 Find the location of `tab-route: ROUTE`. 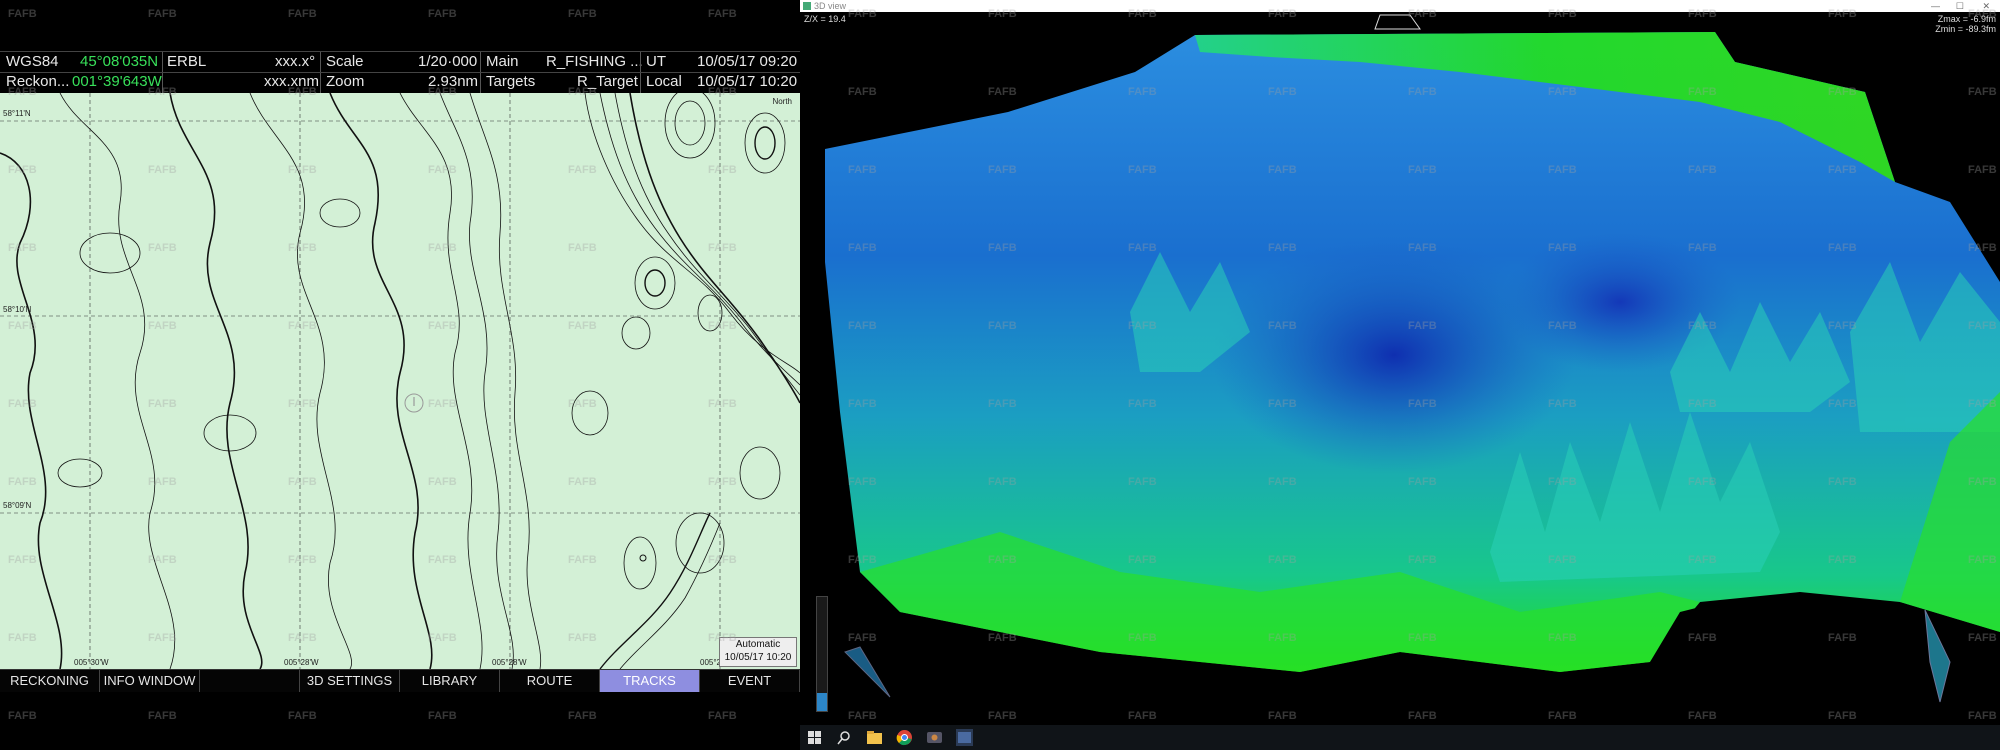

tab-route: ROUTE is located at coordinates (550, 681).